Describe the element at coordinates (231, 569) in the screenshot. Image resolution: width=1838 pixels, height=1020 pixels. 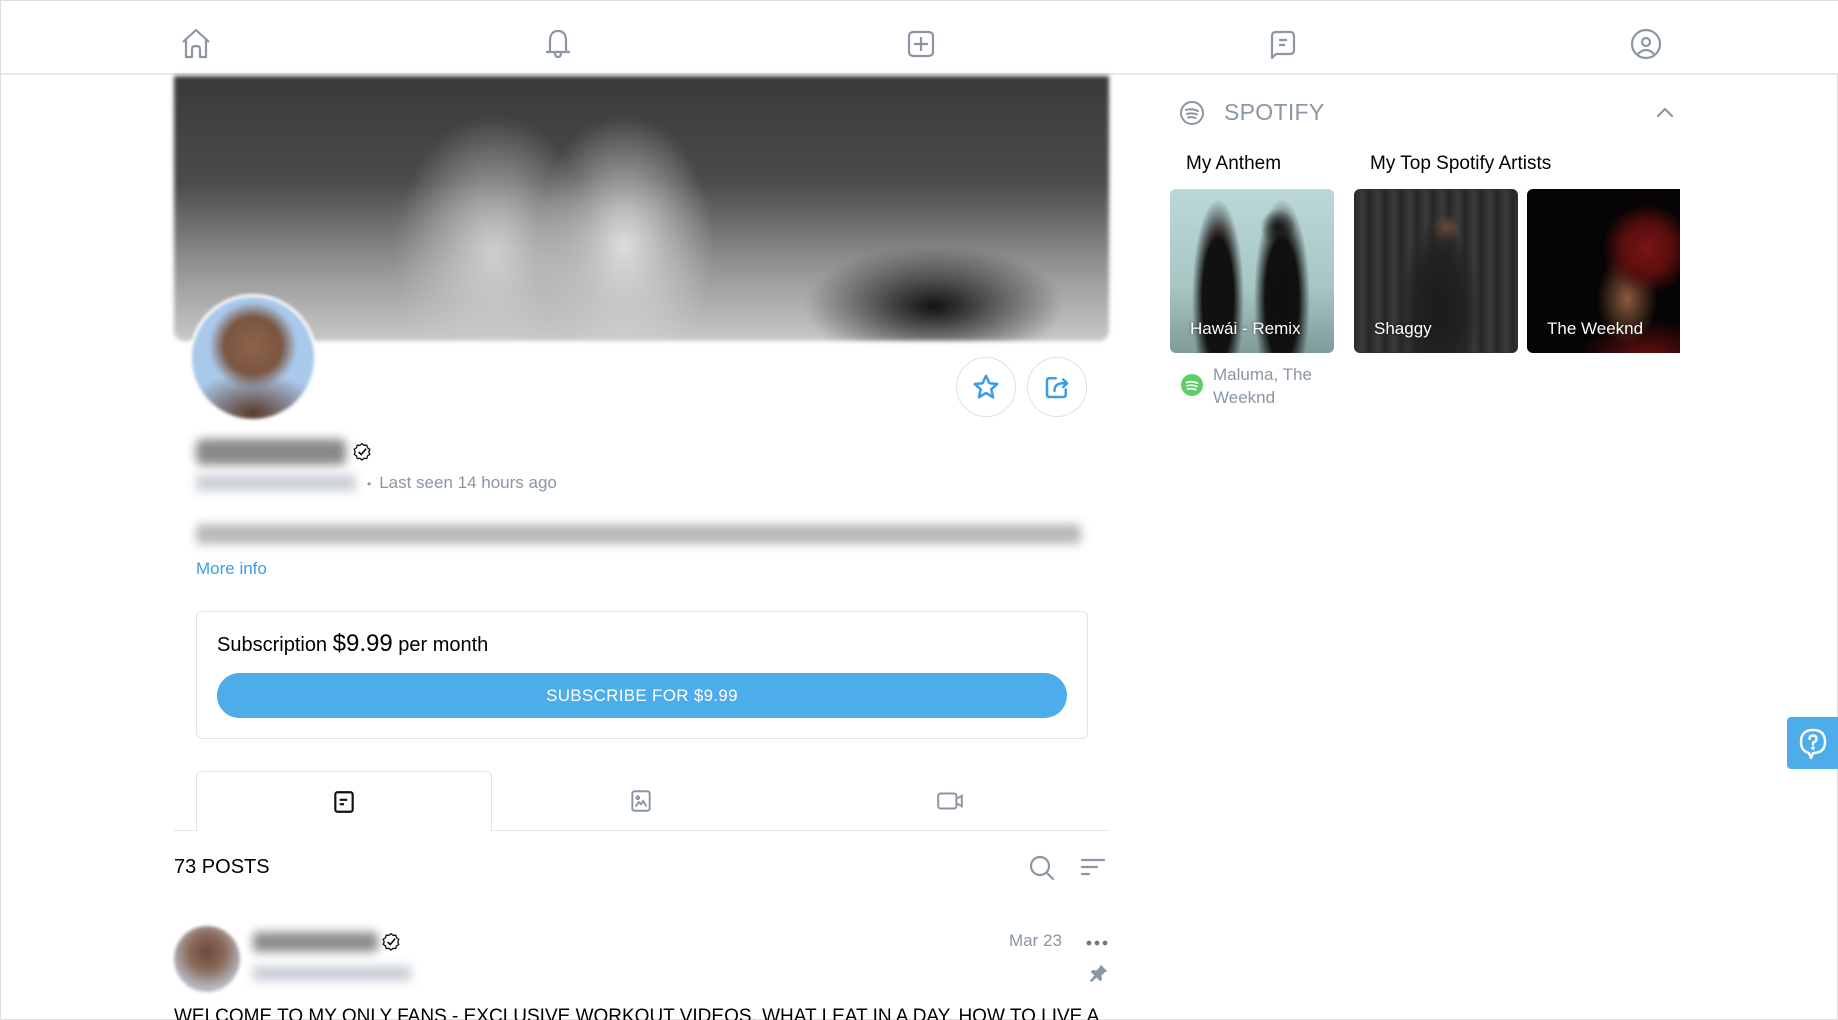
I see `more-info-link: More info` at that location.